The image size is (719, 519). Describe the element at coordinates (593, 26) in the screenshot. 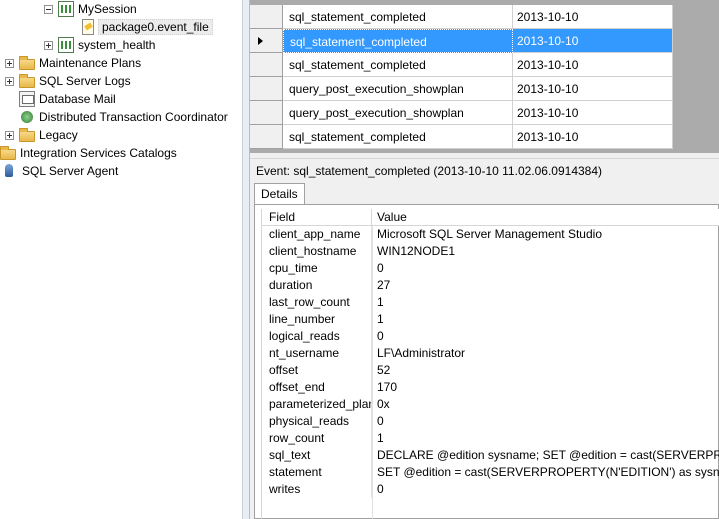

I see `timestamp-cell: 2013-10-10 11.02.06.0897625` at that location.